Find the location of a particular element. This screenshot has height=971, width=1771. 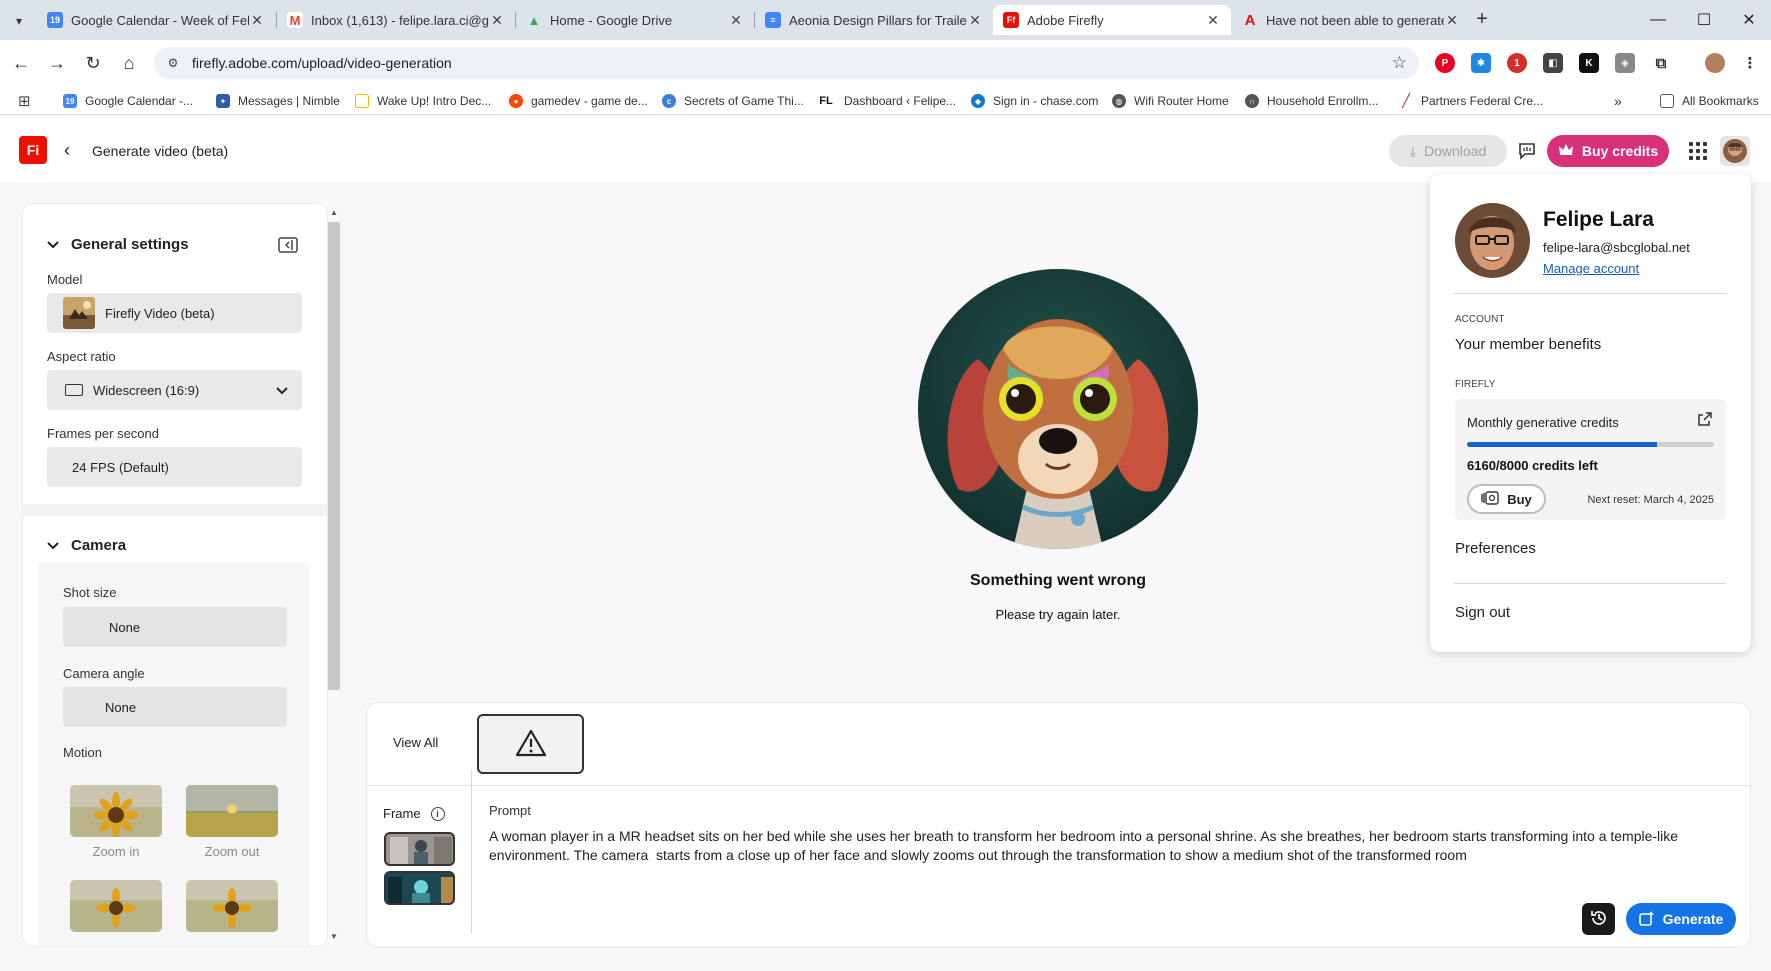

docs-icon: ≡ is located at coordinates (773, 20).